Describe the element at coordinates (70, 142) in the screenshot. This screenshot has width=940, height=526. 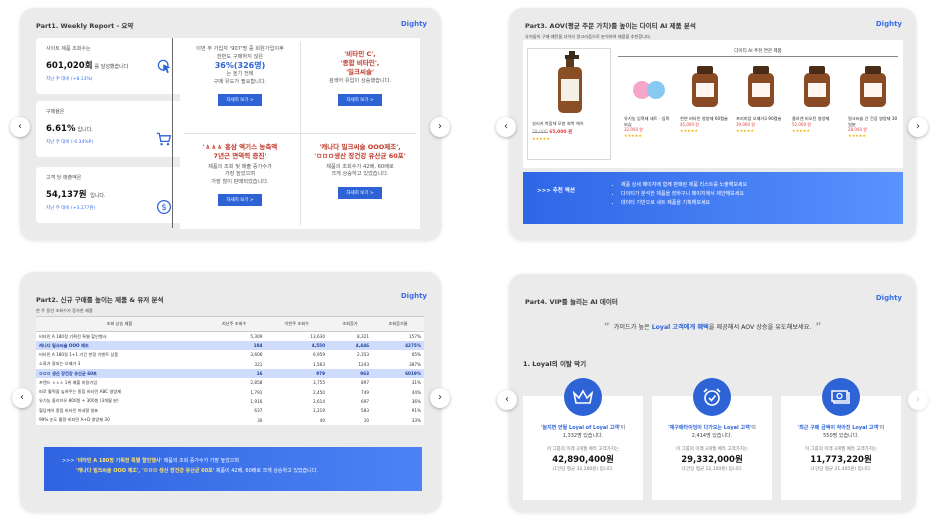
I see `kpi-compare: 지난 주 대비 (-0.34%P)` at that location.